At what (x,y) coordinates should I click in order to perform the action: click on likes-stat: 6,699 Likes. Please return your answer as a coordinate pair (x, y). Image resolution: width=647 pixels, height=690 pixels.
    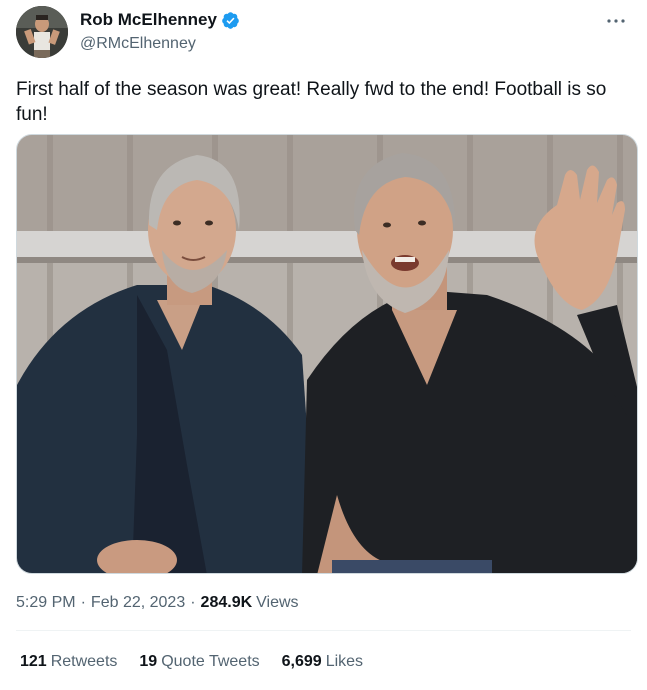
    Looking at the image, I should click on (322, 662).